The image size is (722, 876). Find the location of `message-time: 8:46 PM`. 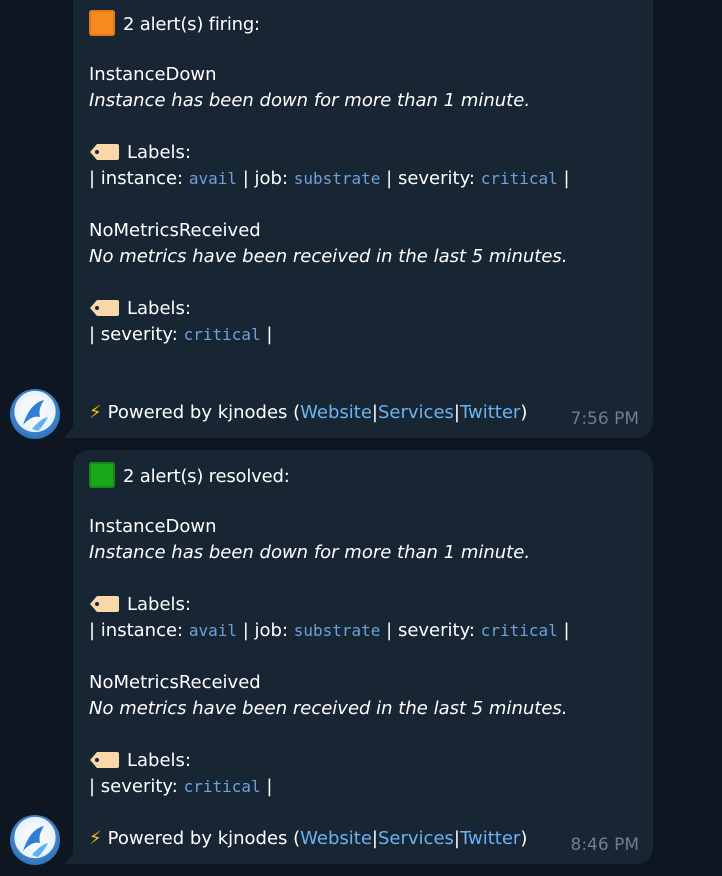

message-time: 8:46 PM is located at coordinates (605, 845).